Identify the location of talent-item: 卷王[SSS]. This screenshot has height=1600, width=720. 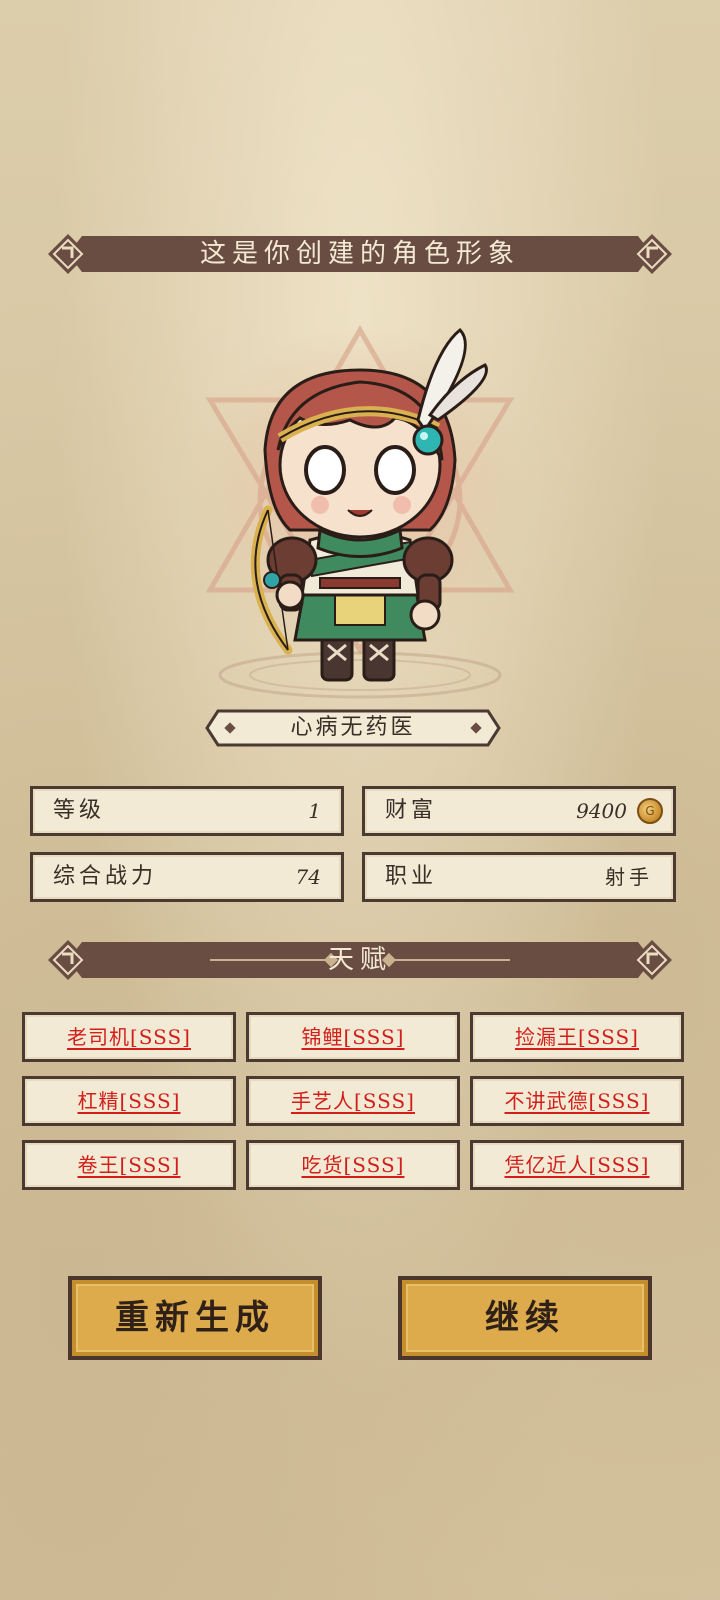
(129, 1165).